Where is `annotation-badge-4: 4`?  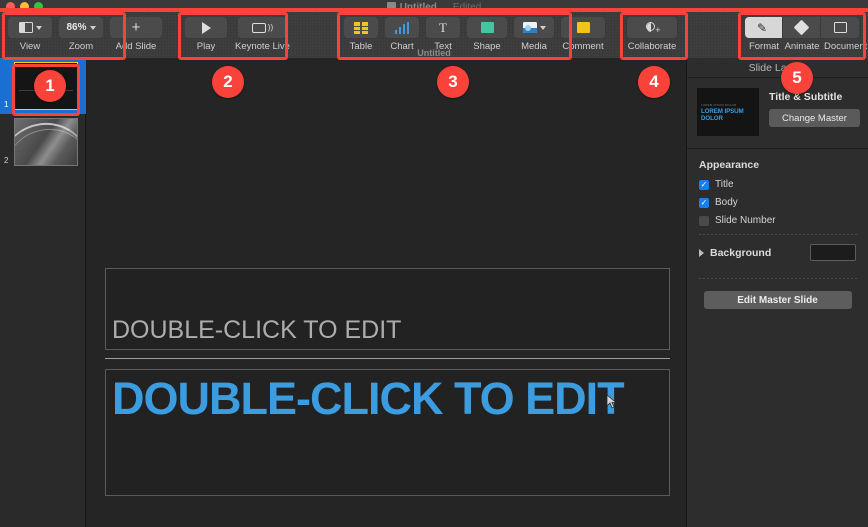 annotation-badge-4: 4 is located at coordinates (654, 82).